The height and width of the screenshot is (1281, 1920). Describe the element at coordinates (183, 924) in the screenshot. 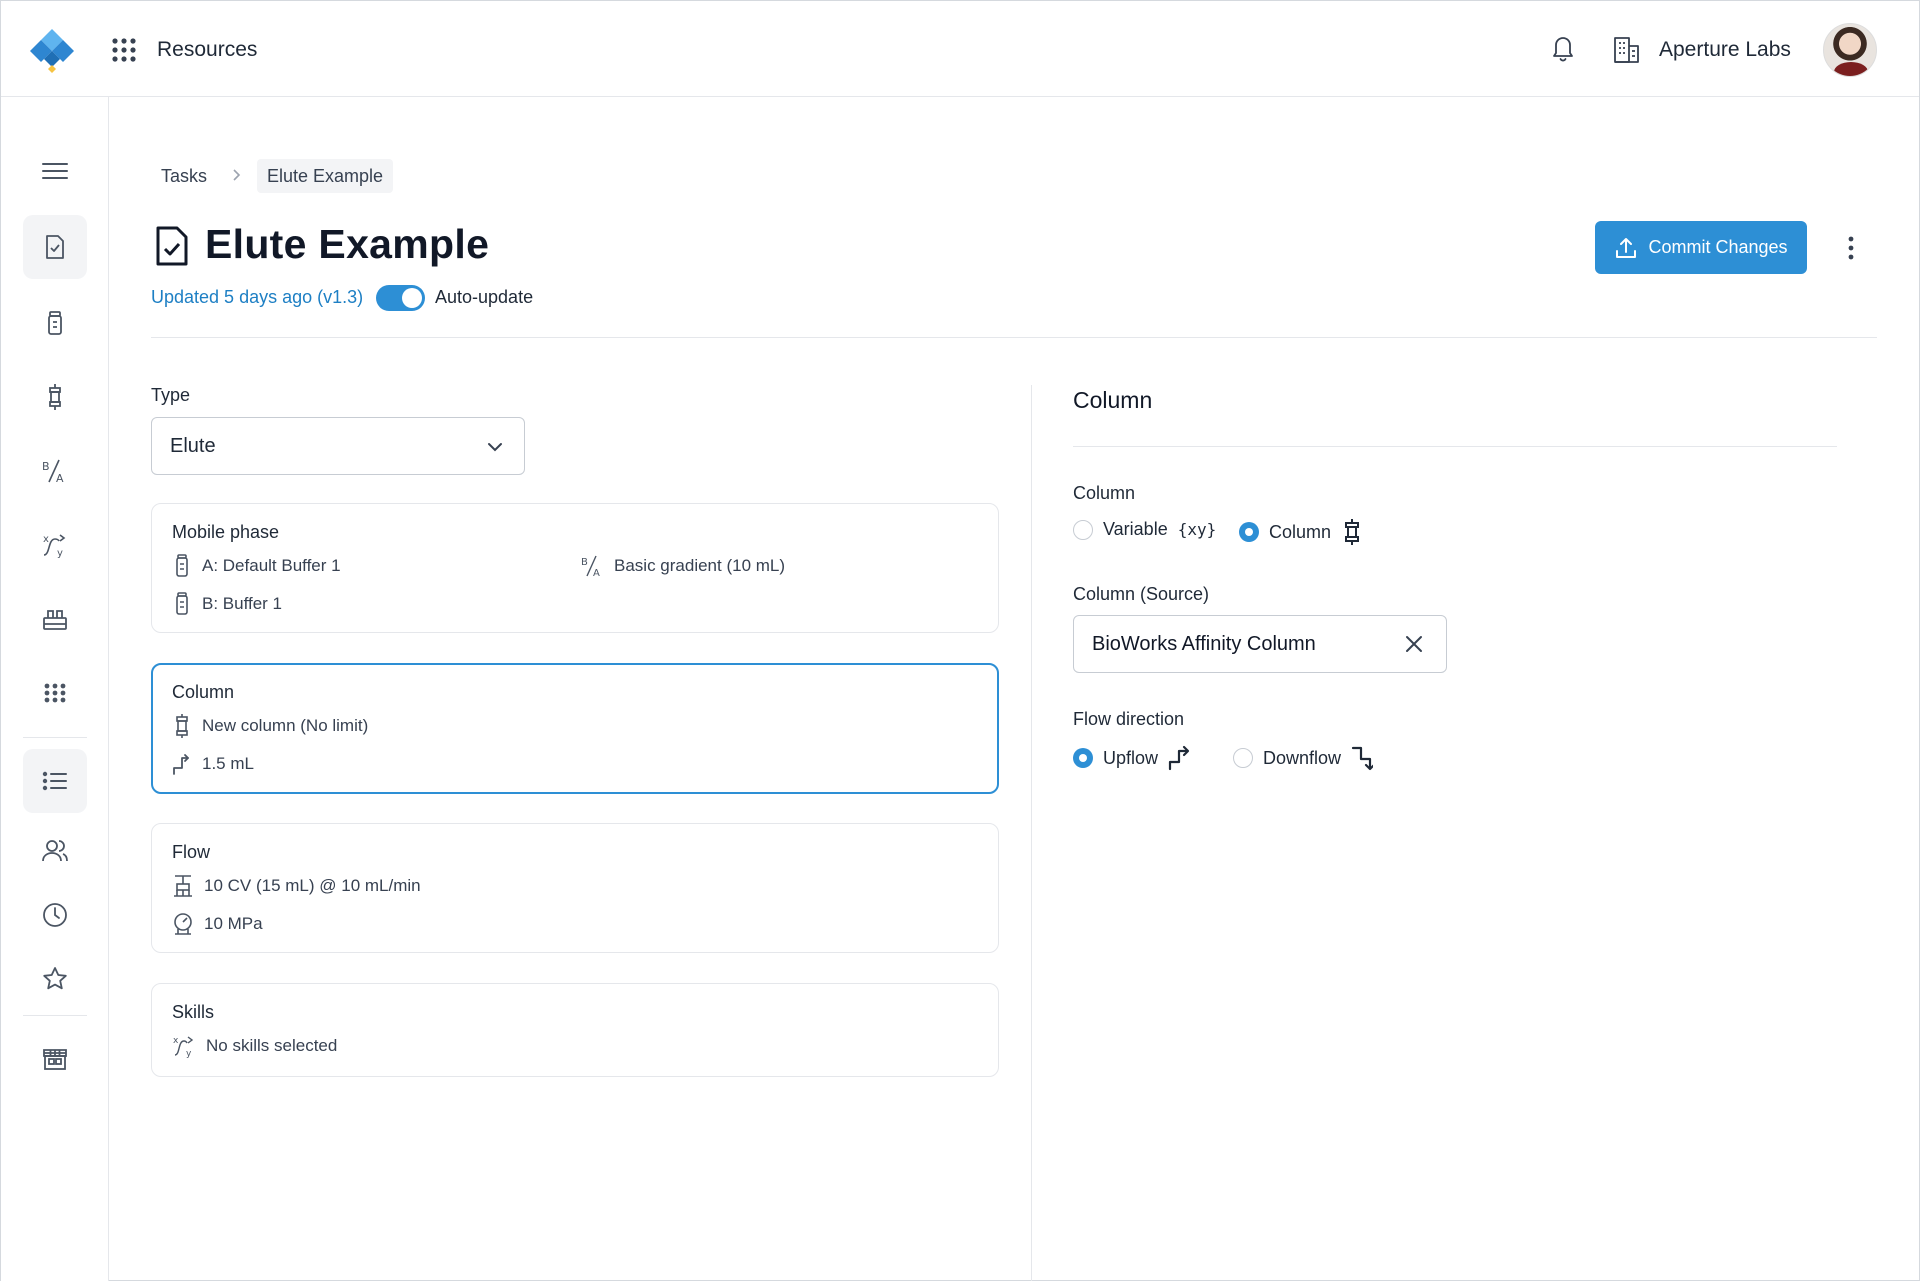

I see `pressure-gauge-icon` at that location.